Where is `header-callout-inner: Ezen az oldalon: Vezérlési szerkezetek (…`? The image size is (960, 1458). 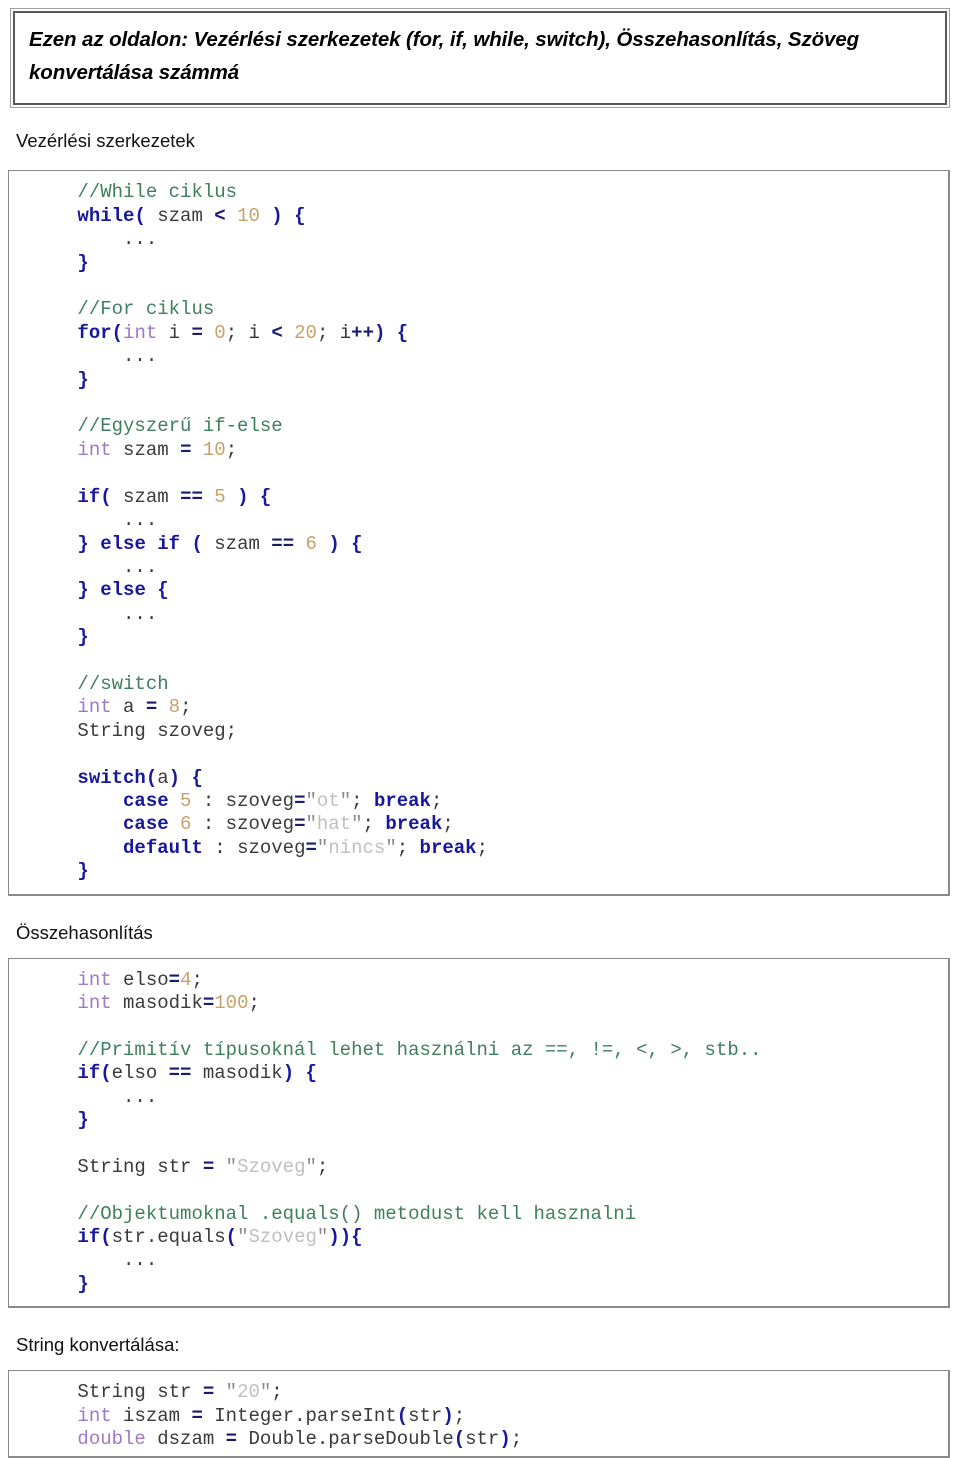
header-callout-inner: Ezen az oldalon: Vezérlési szerkezetek (… is located at coordinates (480, 58).